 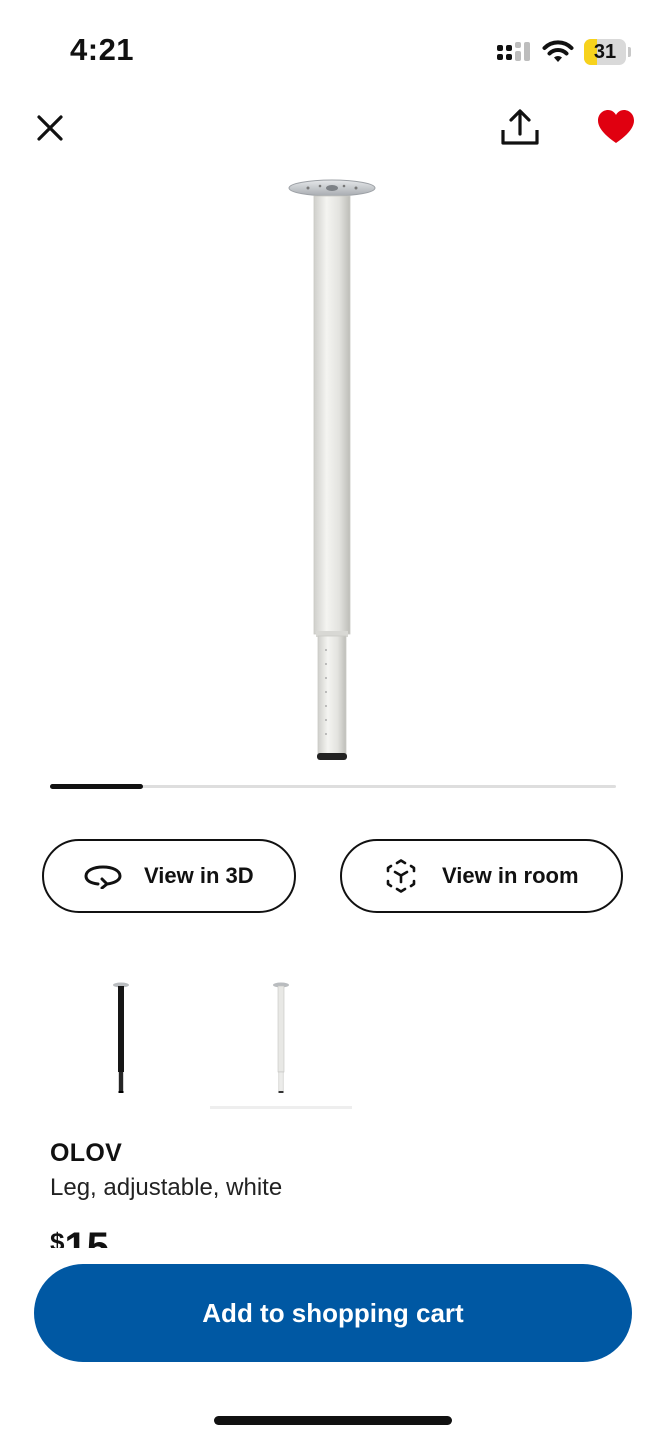 I want to click on heart-icon, so click(x=616, y=127).